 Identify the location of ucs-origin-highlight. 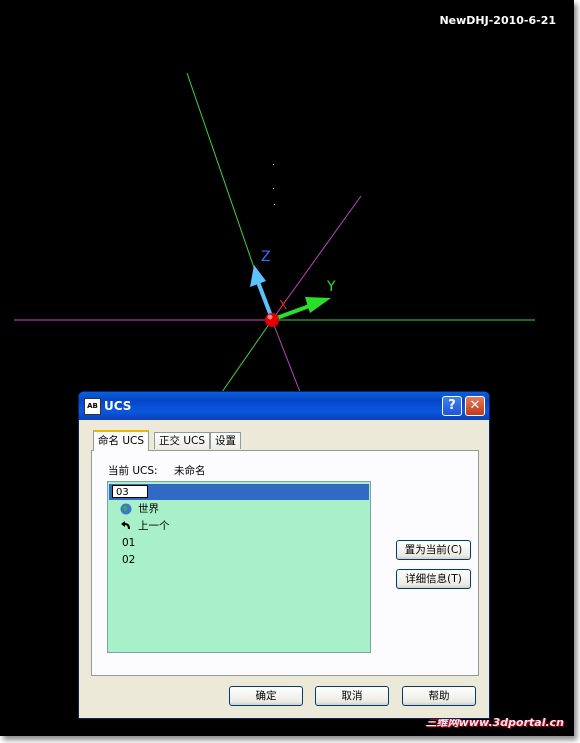
(270, 317).